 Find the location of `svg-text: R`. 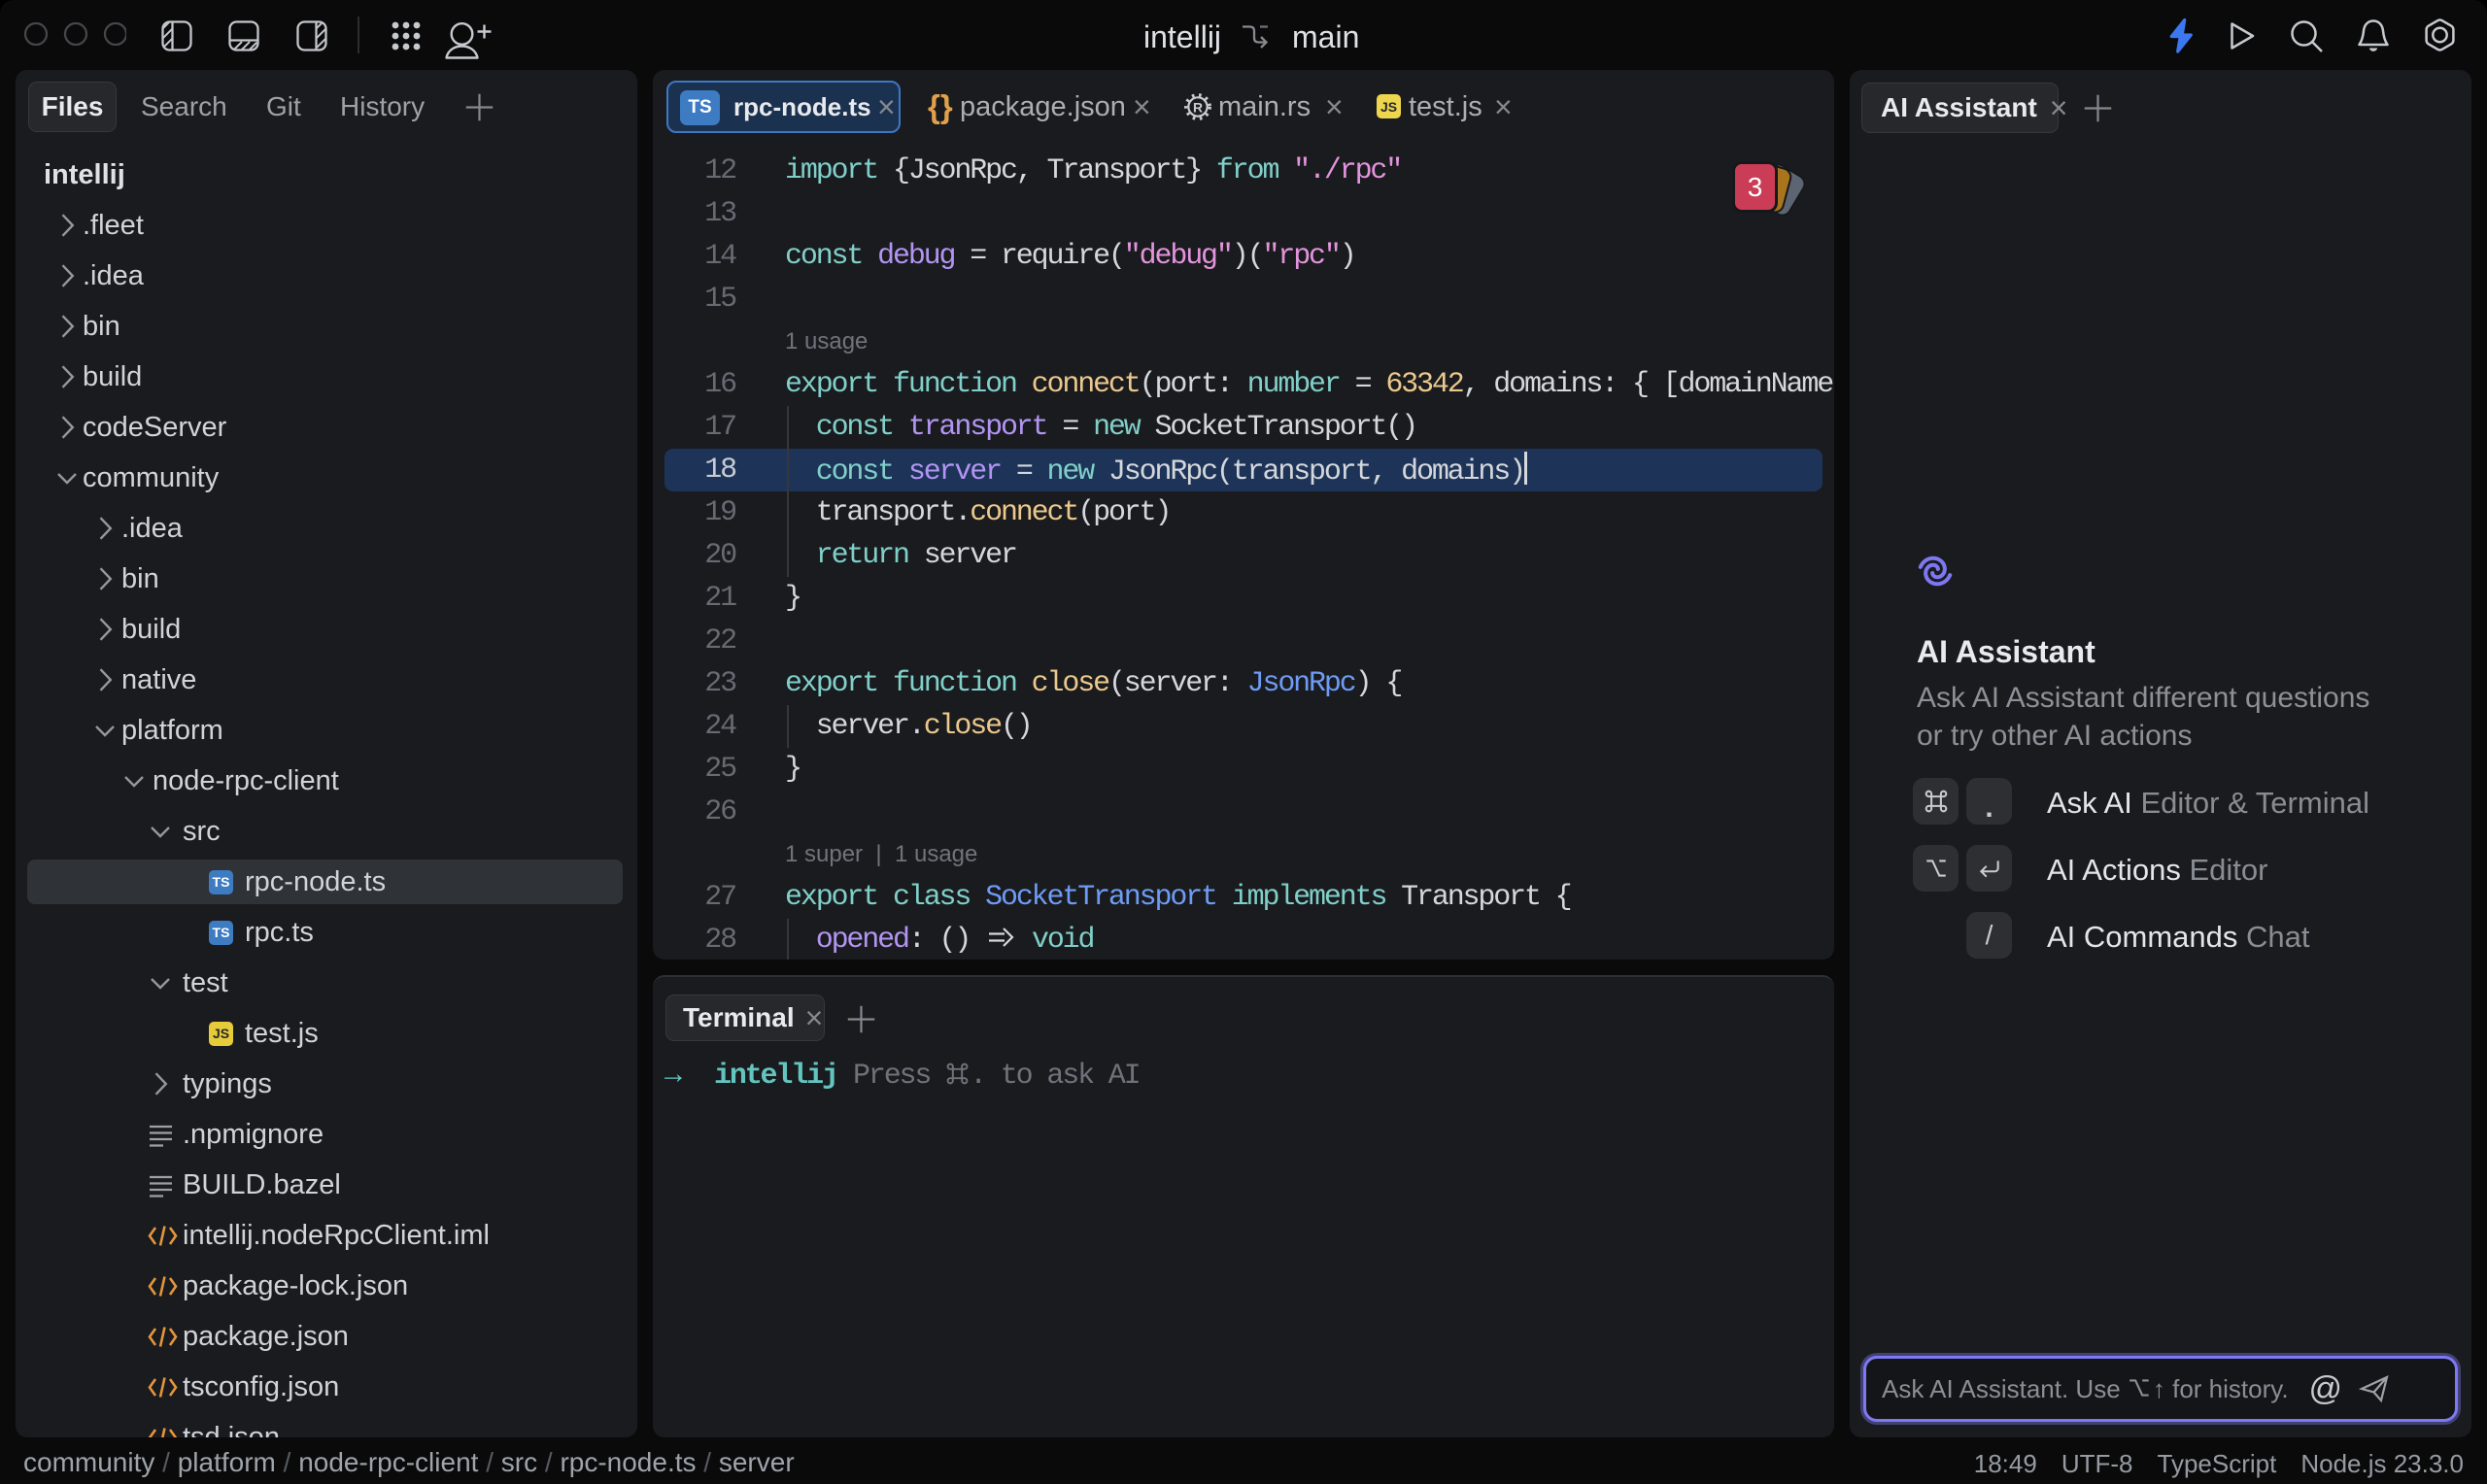

svg-text: R is located at coordinates (1198, 107).